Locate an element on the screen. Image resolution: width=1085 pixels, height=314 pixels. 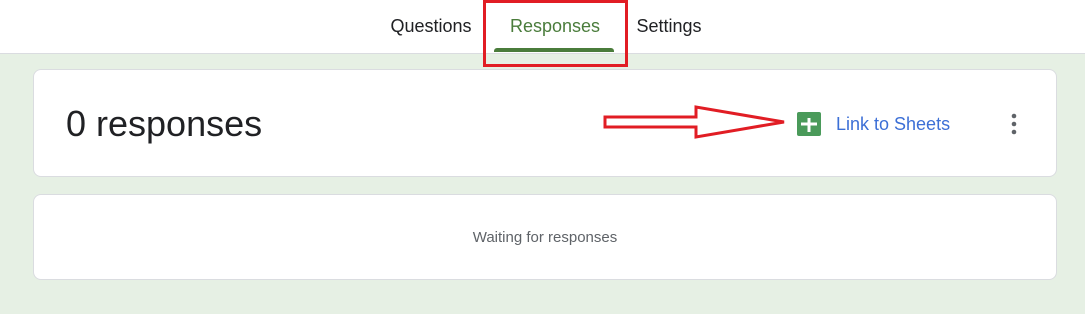
tab-settings: Settings is located at coordinates (669, 26).